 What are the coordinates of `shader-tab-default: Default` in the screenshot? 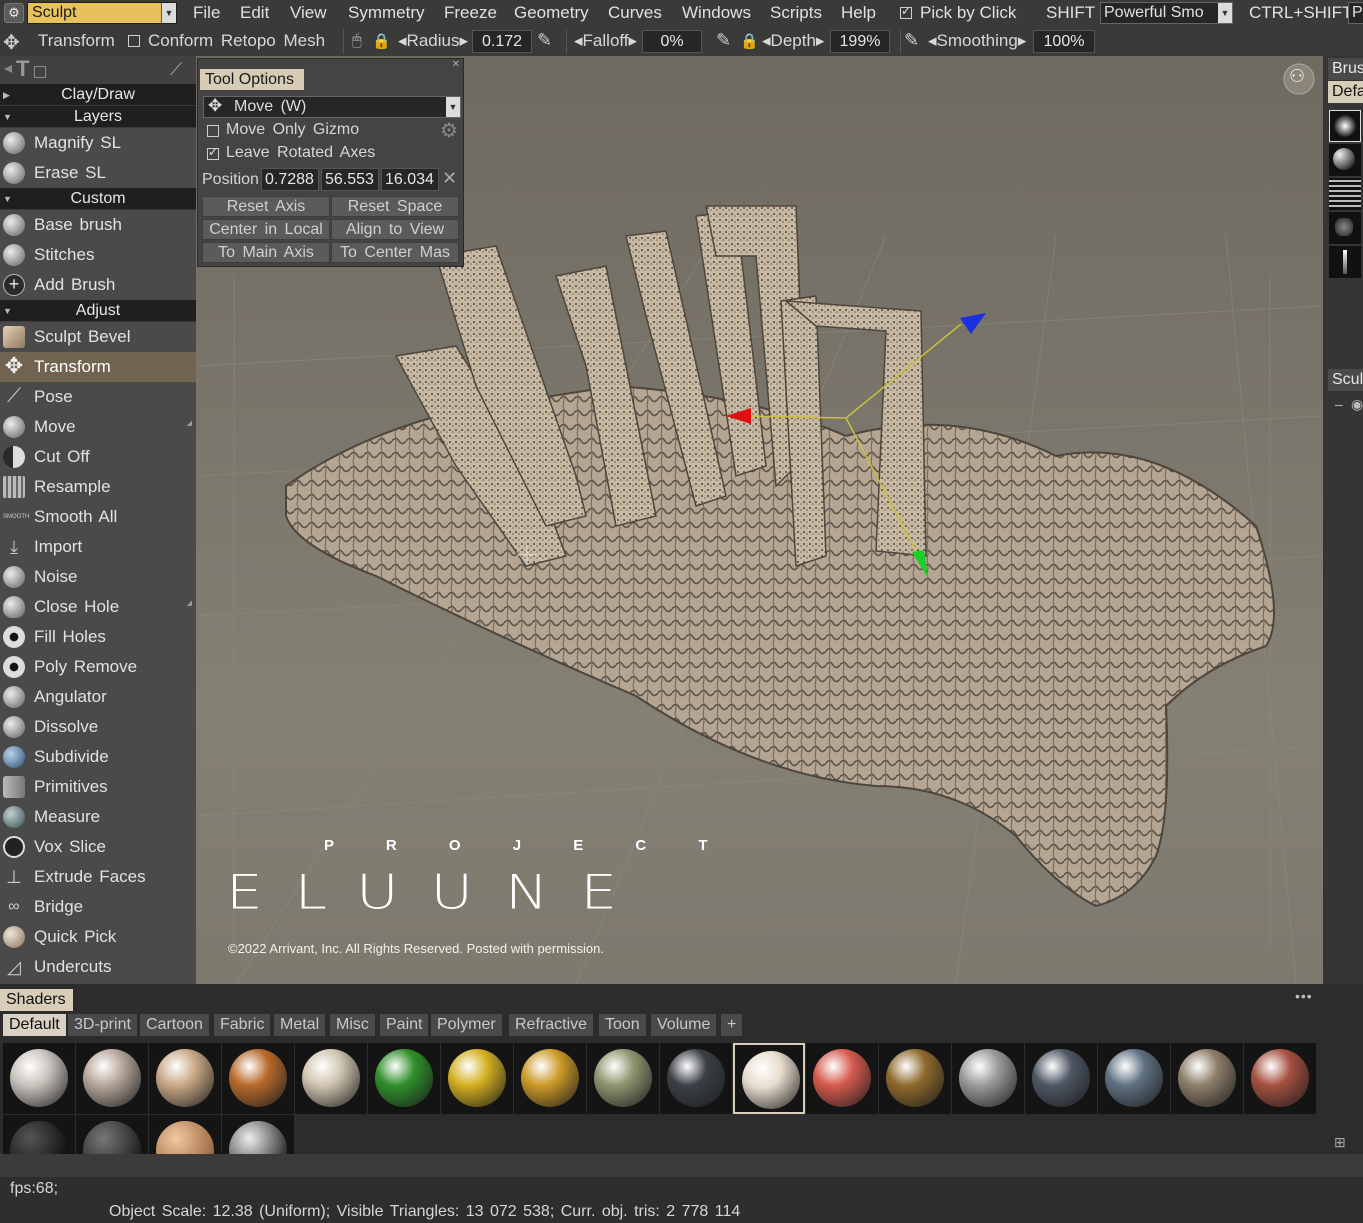 It's located at (34, 1025).